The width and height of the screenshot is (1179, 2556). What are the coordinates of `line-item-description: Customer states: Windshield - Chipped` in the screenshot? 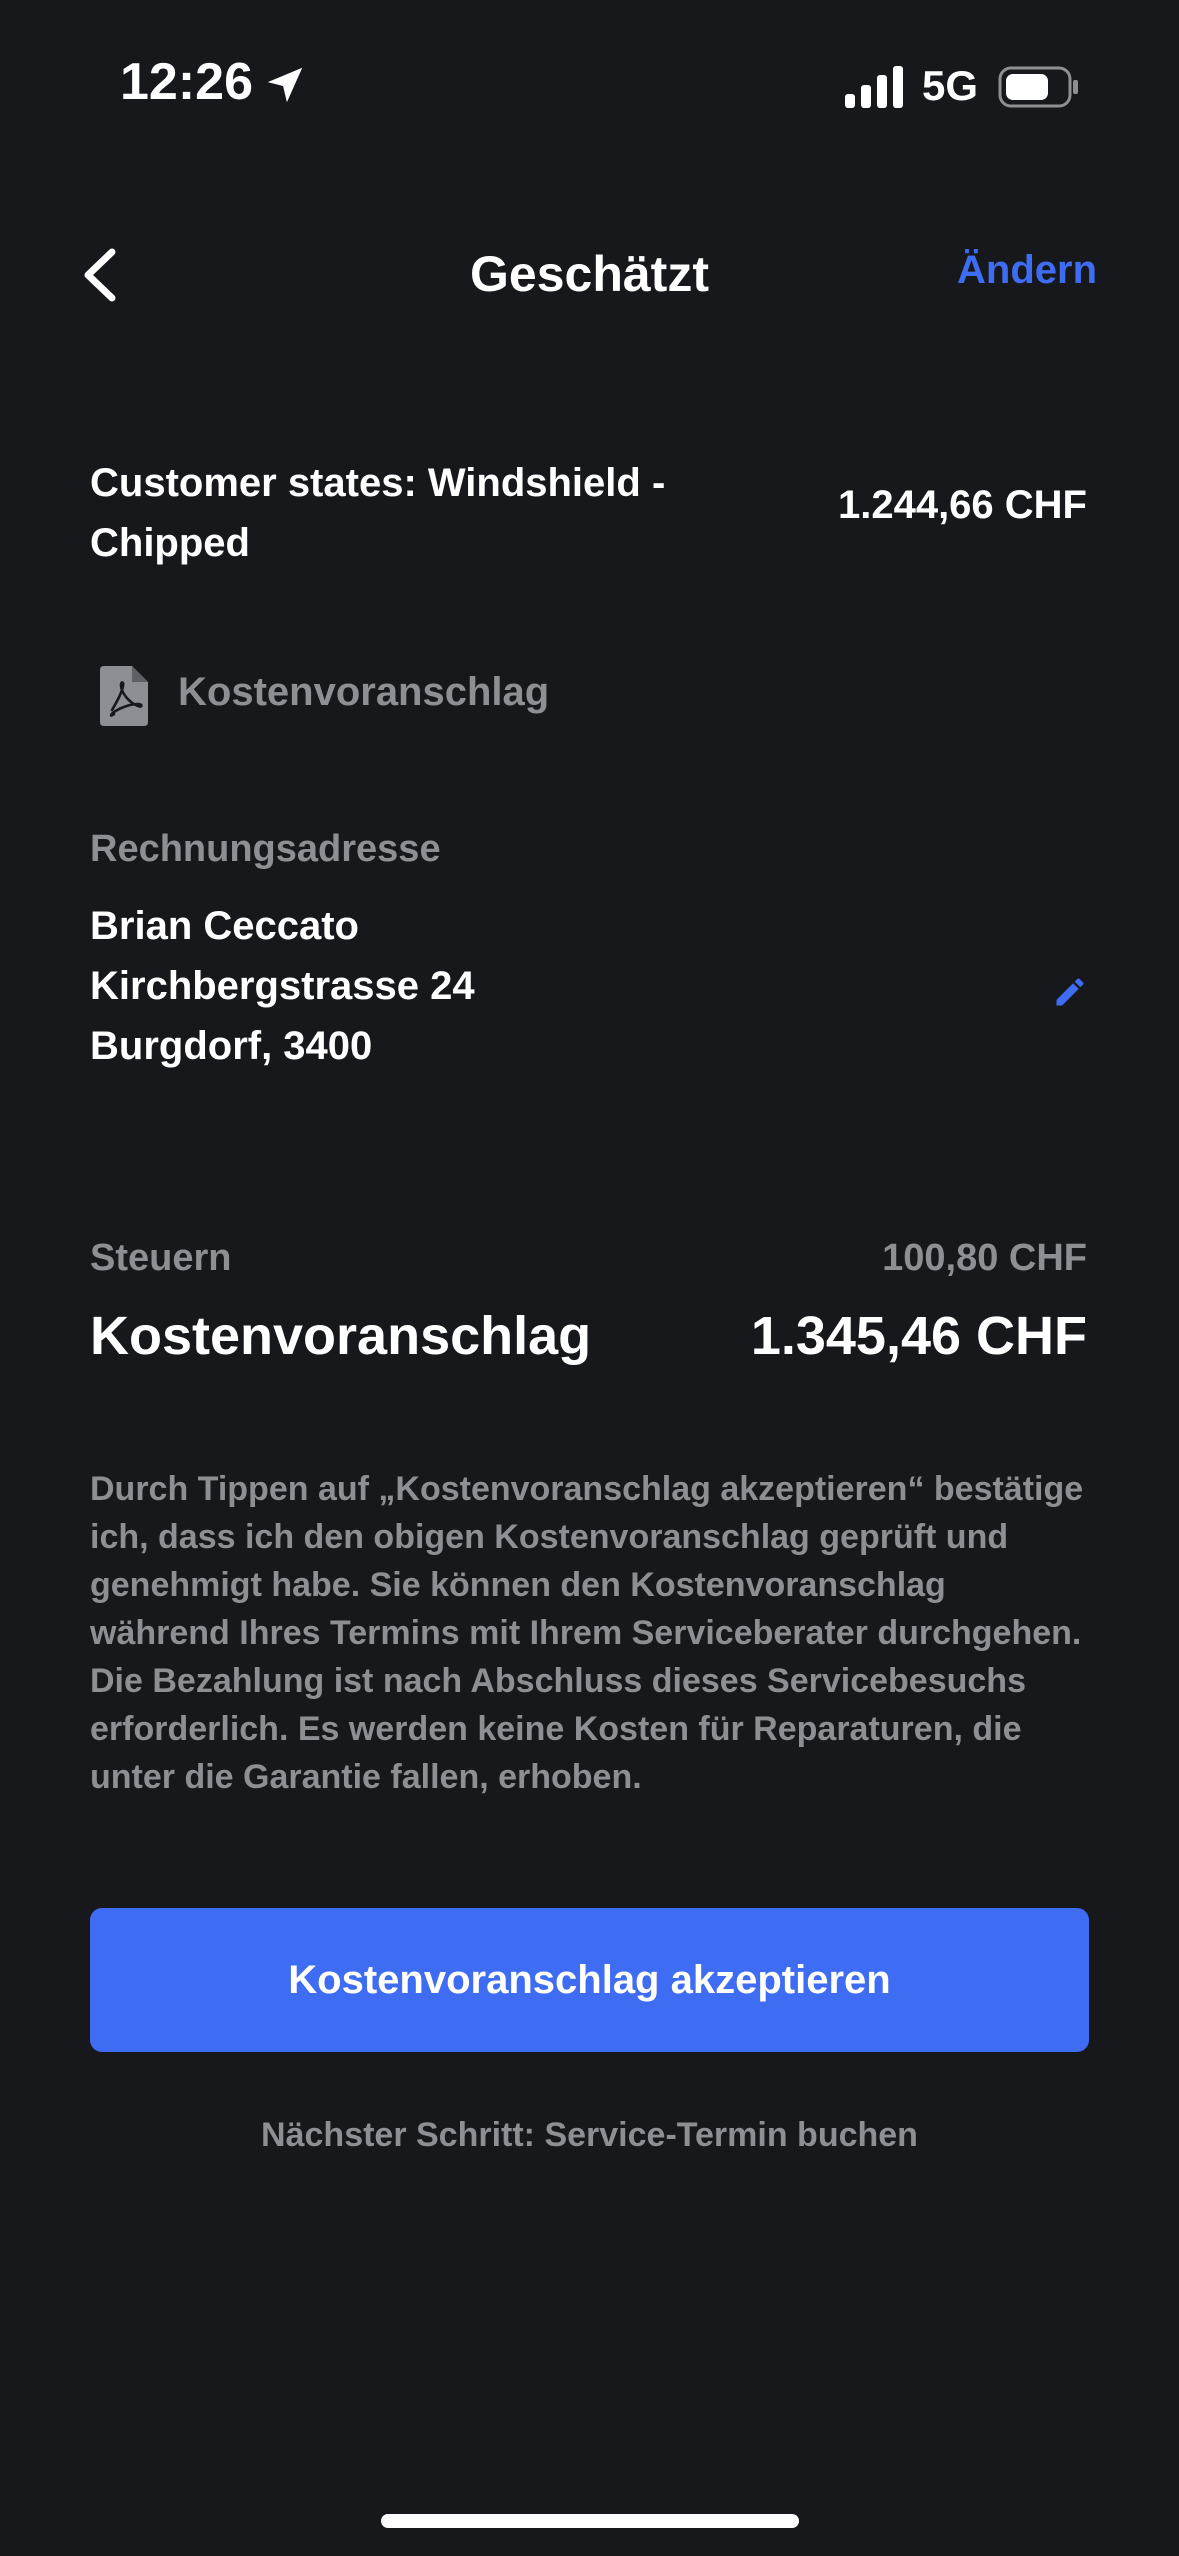 It's located at (378, 513).